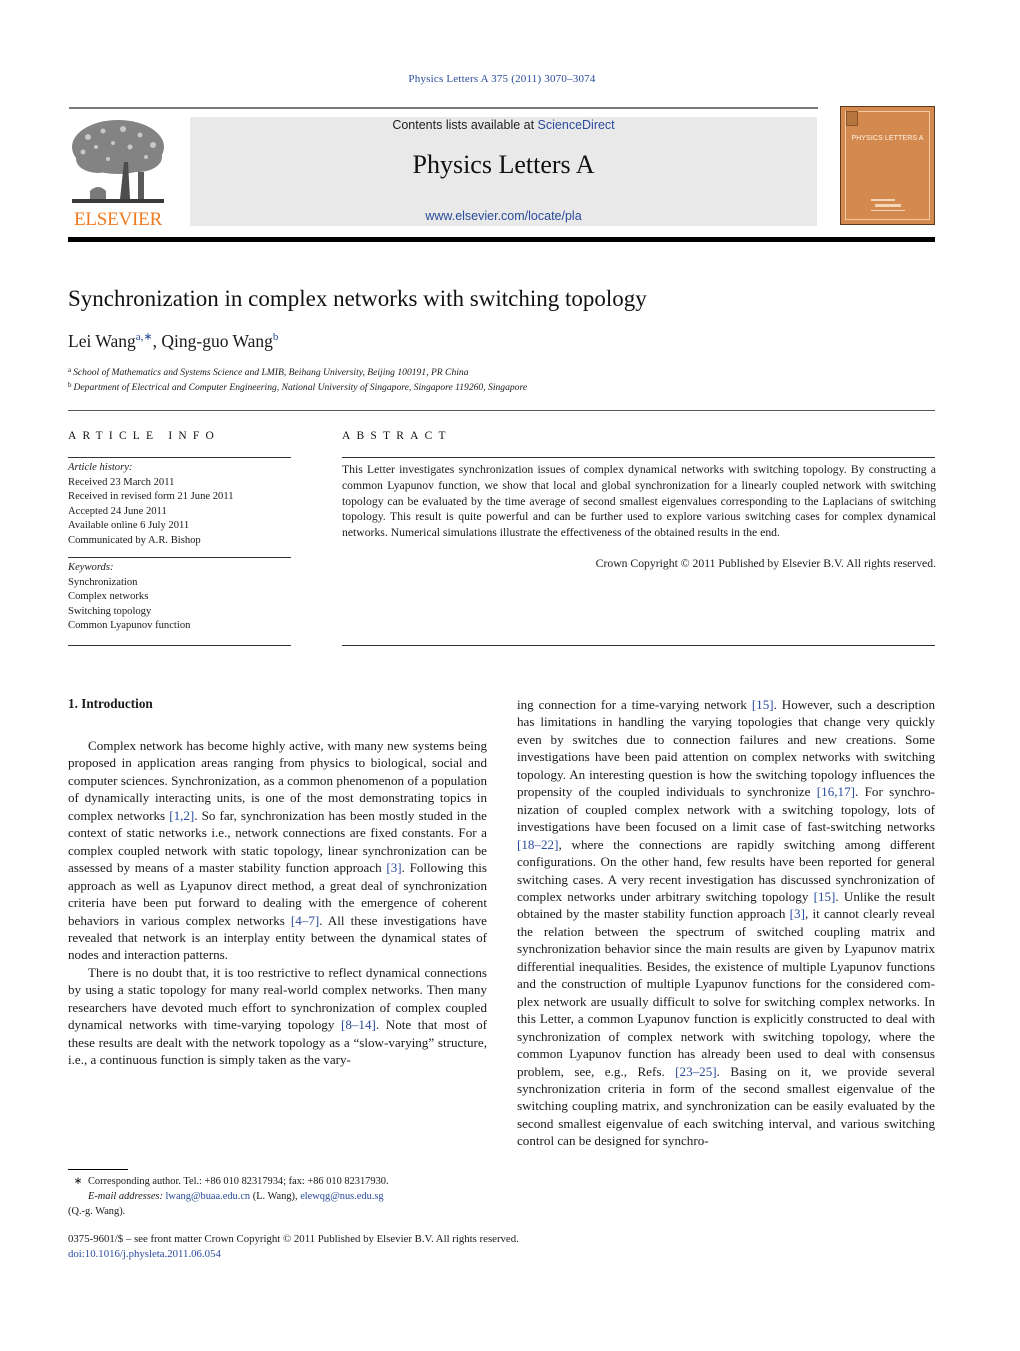 The height and width of the screenshot is (1351, 1020). Describe the element at coordinates (70, 370) in the screenshot. I see `affiliation-mark: a` at that location.